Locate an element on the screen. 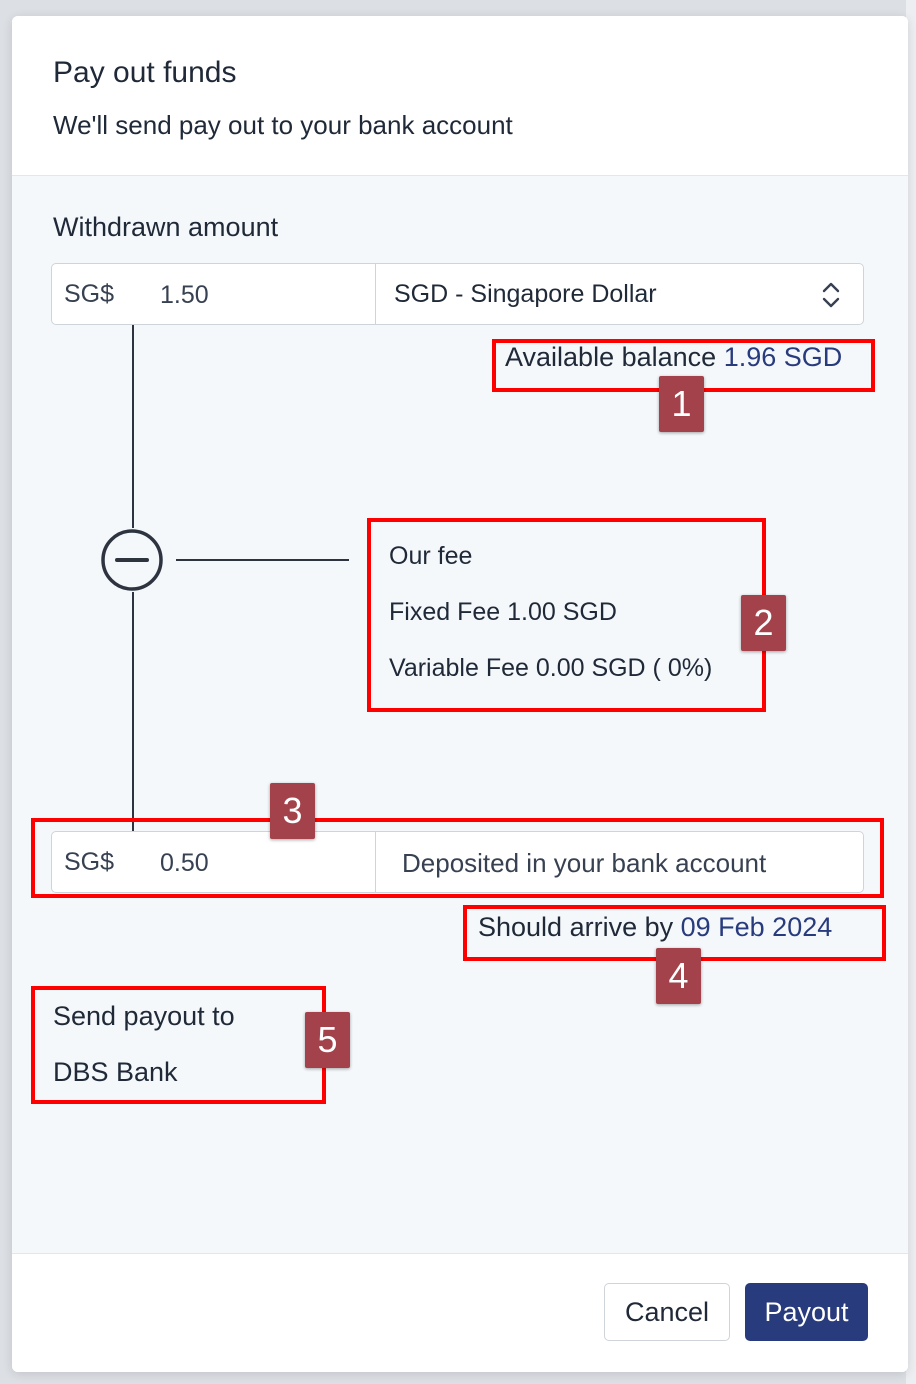 Image resolution: width=916 pixels, height=1384 pixels. annotation-badge-2: 2 is located at coordinates (763, 623).